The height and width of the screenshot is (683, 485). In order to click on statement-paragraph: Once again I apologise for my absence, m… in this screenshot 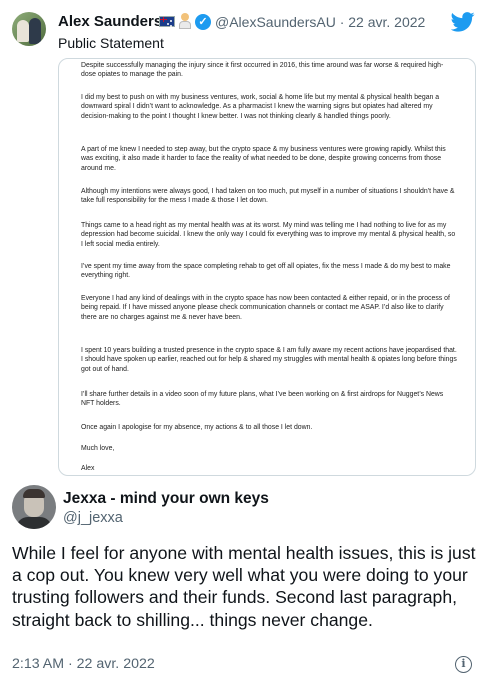, I will do `click(197, 427)`.